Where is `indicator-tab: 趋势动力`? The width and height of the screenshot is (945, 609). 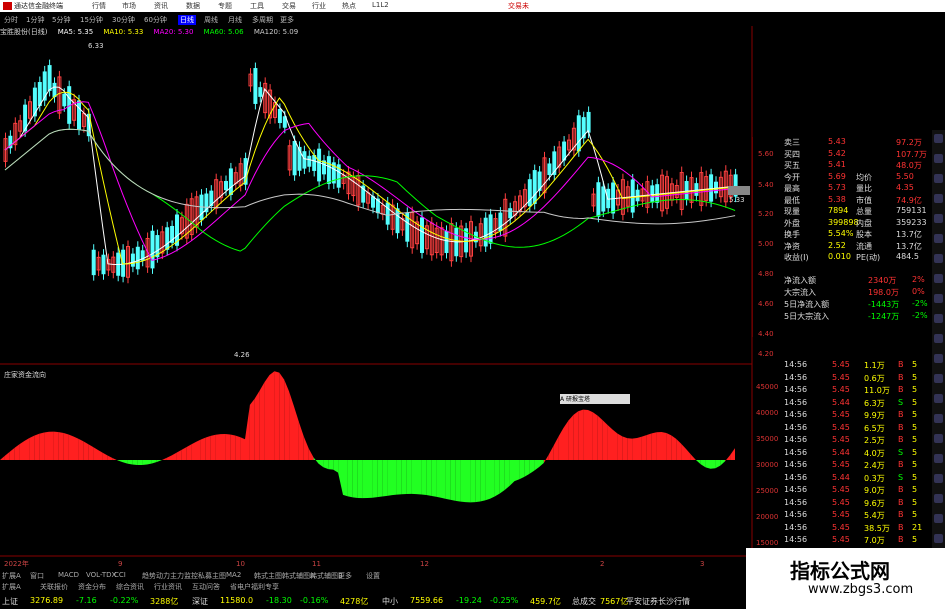
indicator-tab: 趋势动力 is located at coordinates (156, 576).